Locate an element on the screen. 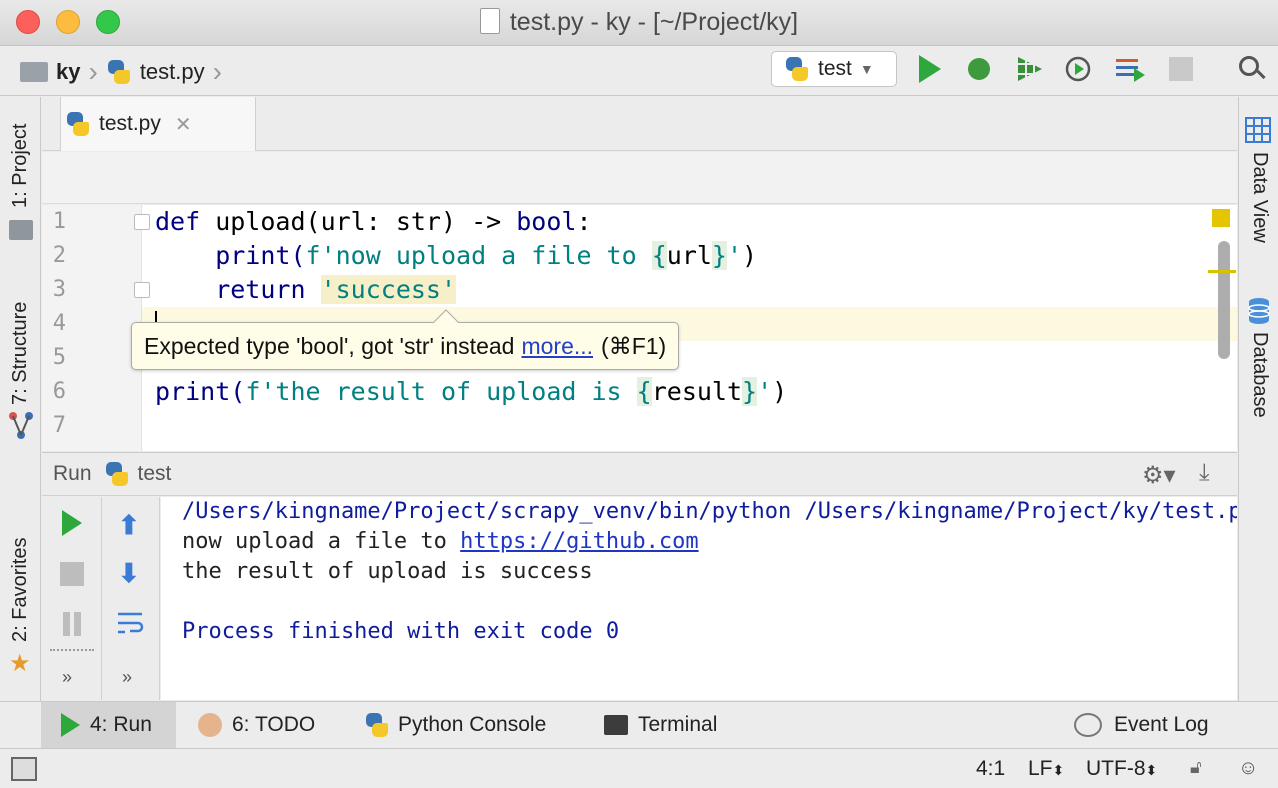 This screenshot has height=788, width=1278. editor-breadcrumb-bar is located at coordinates (639, 178).